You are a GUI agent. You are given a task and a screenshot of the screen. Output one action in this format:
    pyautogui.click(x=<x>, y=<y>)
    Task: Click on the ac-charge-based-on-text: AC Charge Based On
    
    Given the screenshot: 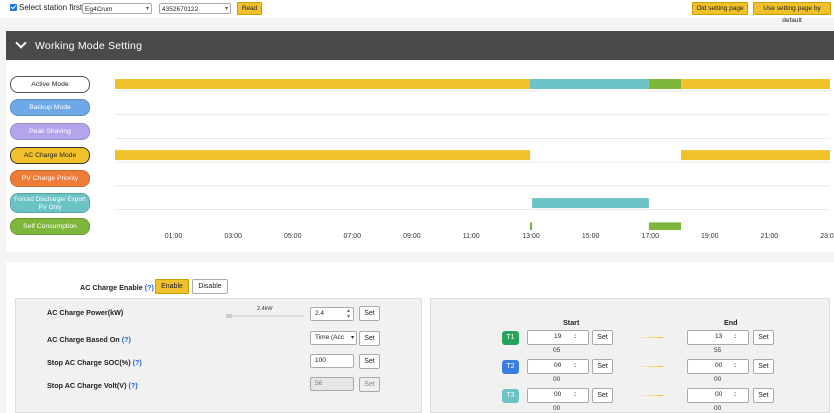 What is the action you would take?
    pyautogui.click(x=83, y=339)
    